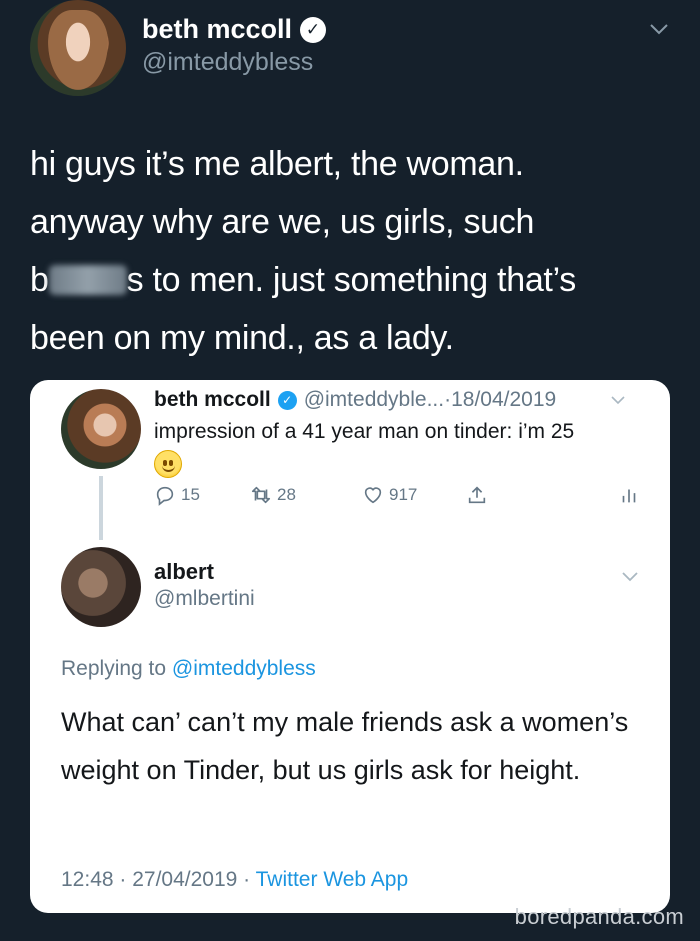  Describe the element at coordinates (261, 495) in the screenshot. I see `retweet-icon` at that location.